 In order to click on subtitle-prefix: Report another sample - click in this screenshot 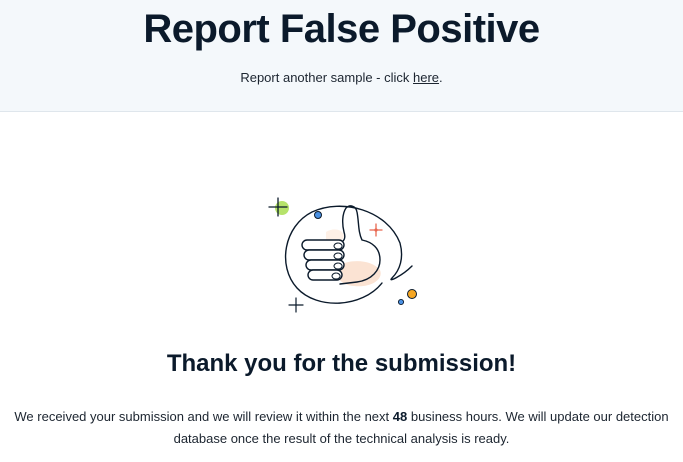, I will do `click(327, 77)`.